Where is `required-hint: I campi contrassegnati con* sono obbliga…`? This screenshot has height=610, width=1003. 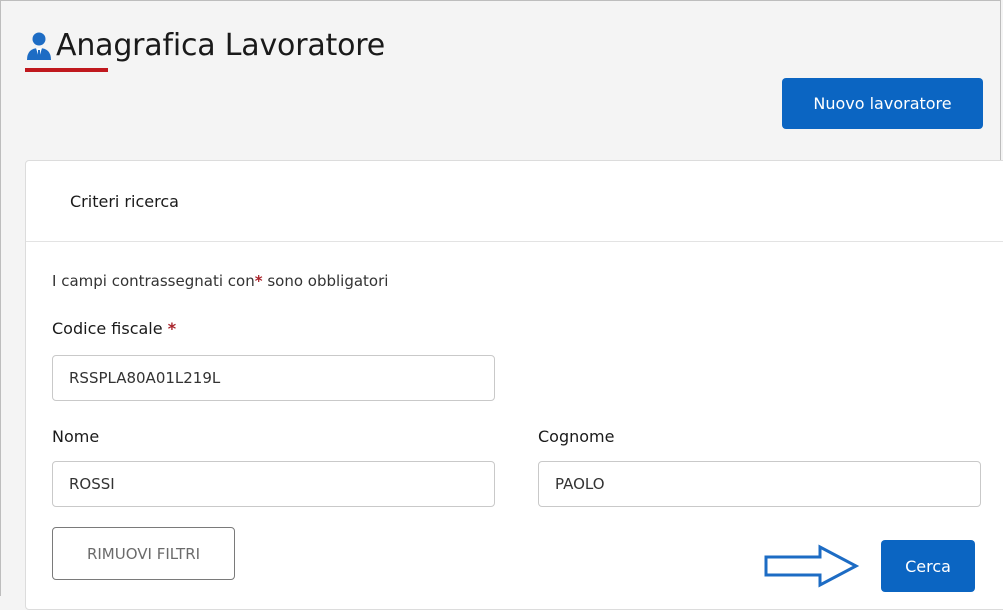 required-hint: I campi contrassegnati con* sono obbliga… is located at coordinates (220, 281).